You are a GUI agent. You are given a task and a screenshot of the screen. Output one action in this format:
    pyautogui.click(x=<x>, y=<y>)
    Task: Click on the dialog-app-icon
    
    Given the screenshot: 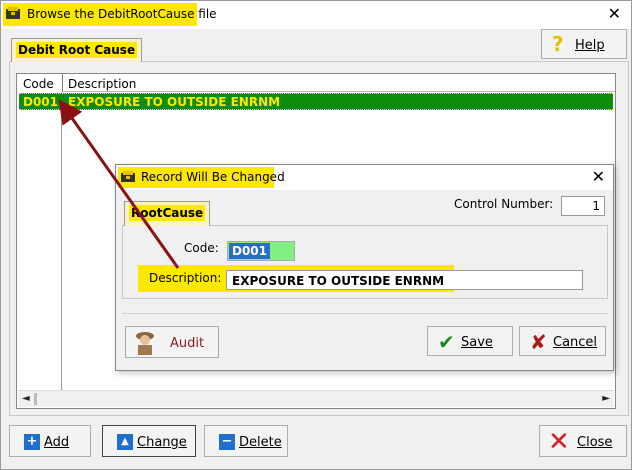 What is the action you would take?
    pyautogui.click(x=128, y=176)
    